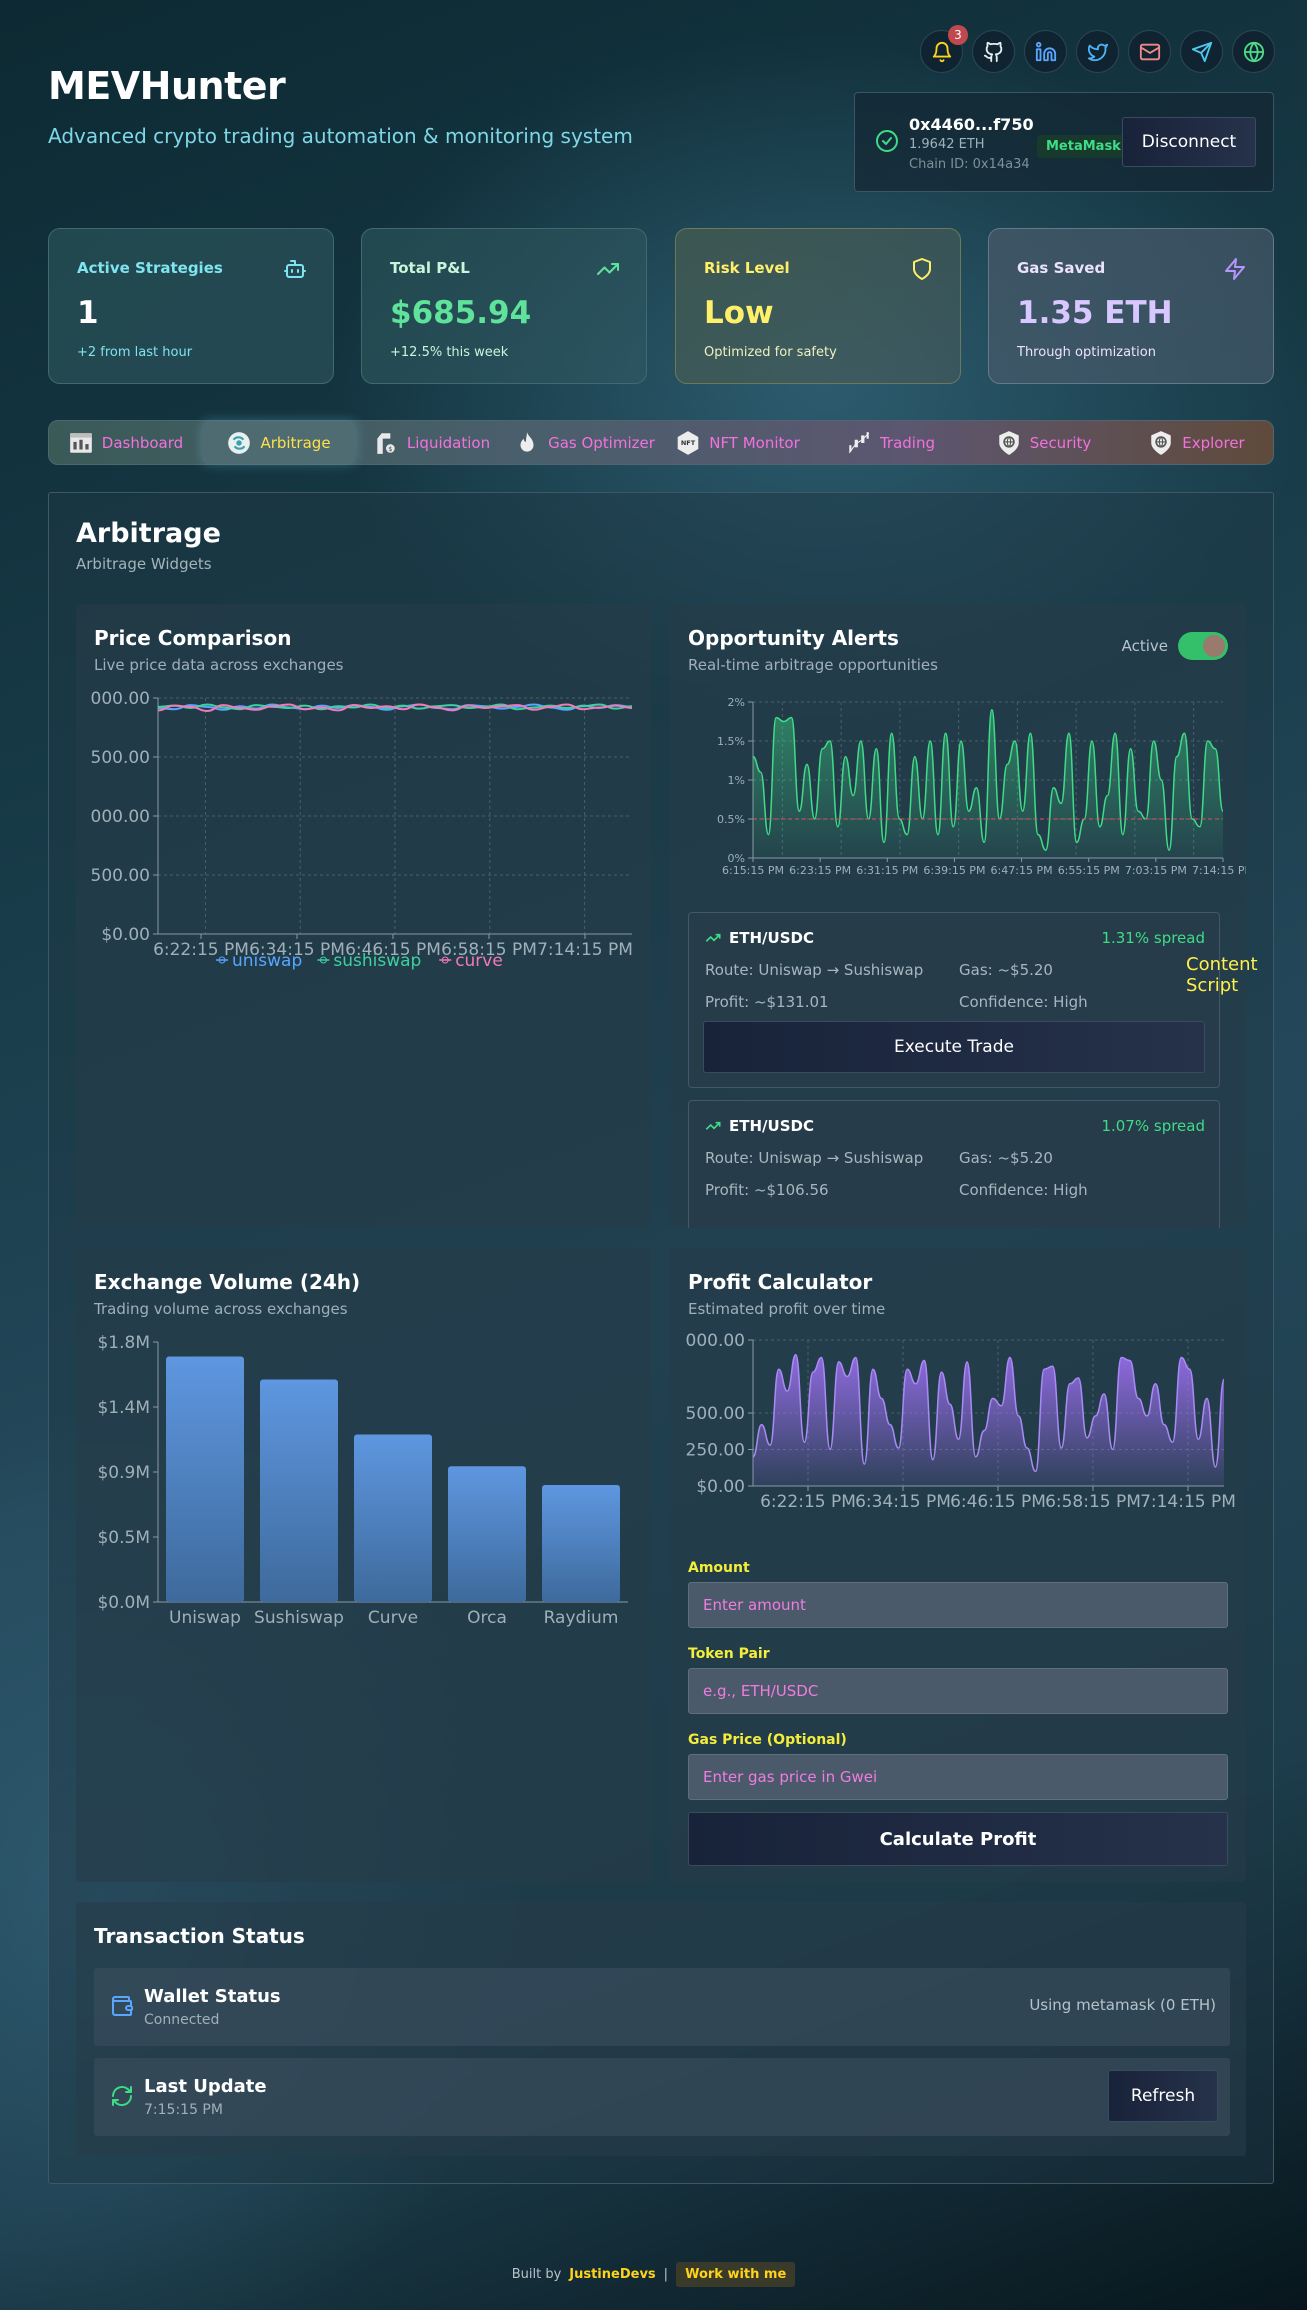 The width and height of the screenshot is (1307, 2310). What do you see at coordinates (1222, 975) in the screenshot?
I see `content-script-overlay: Content Script` at bounding box center [1222, 975].